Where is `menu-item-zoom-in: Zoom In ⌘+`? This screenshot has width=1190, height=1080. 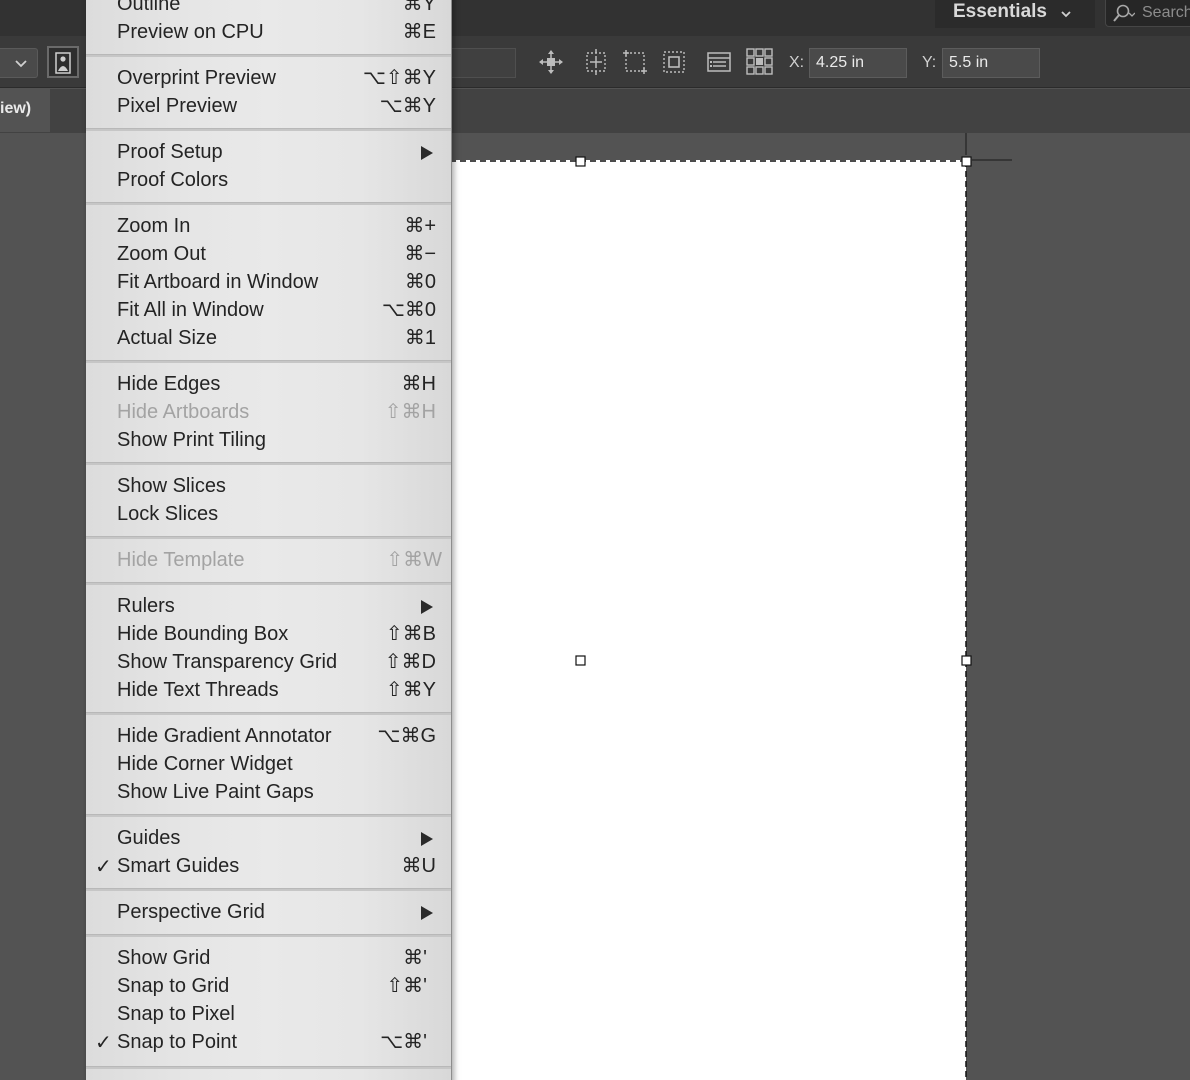
menu-item-zoom-in: Zoom In ⌘+ is located at coordinates (268, 226).